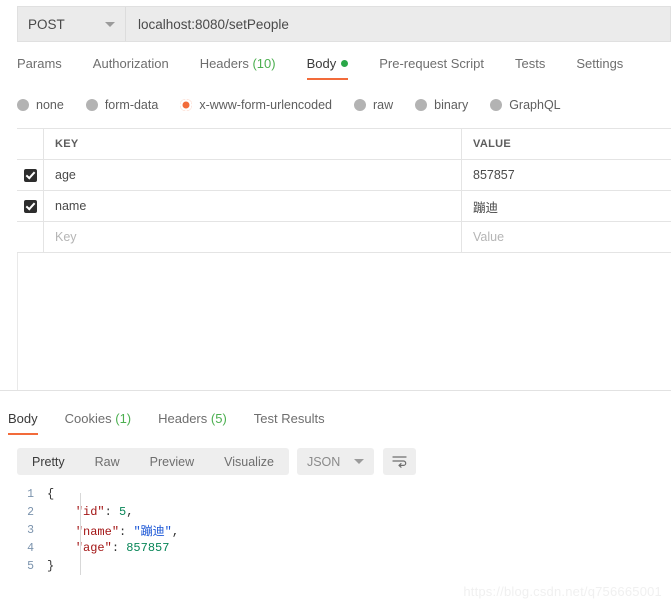 This screenshot has width=671, height=609. What do you see at coordinates (39, 68) in the screenshot?
I see `request-tab-params: Params` at bounding box center [39, 68].